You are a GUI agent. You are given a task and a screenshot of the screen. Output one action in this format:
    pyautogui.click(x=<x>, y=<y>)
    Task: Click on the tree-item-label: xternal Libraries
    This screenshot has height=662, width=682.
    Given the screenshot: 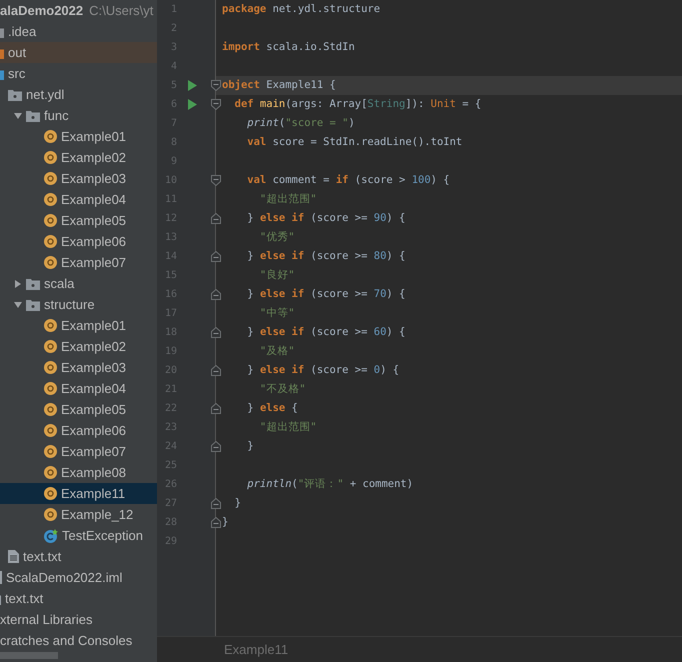 What is the action you would take?
    pyautogui.click(x=46, y=619)
    